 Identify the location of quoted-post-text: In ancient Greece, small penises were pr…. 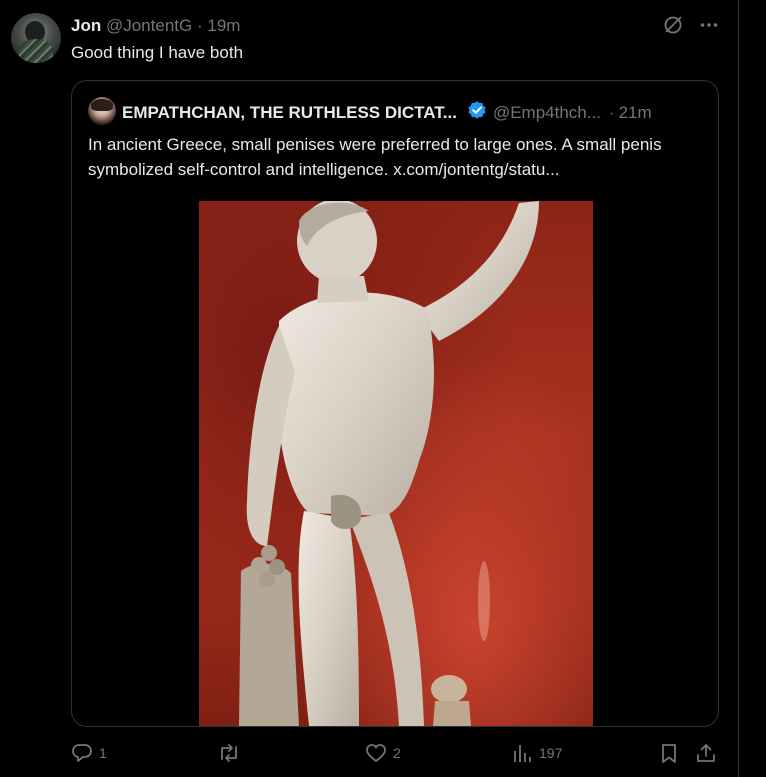
(375, 157).